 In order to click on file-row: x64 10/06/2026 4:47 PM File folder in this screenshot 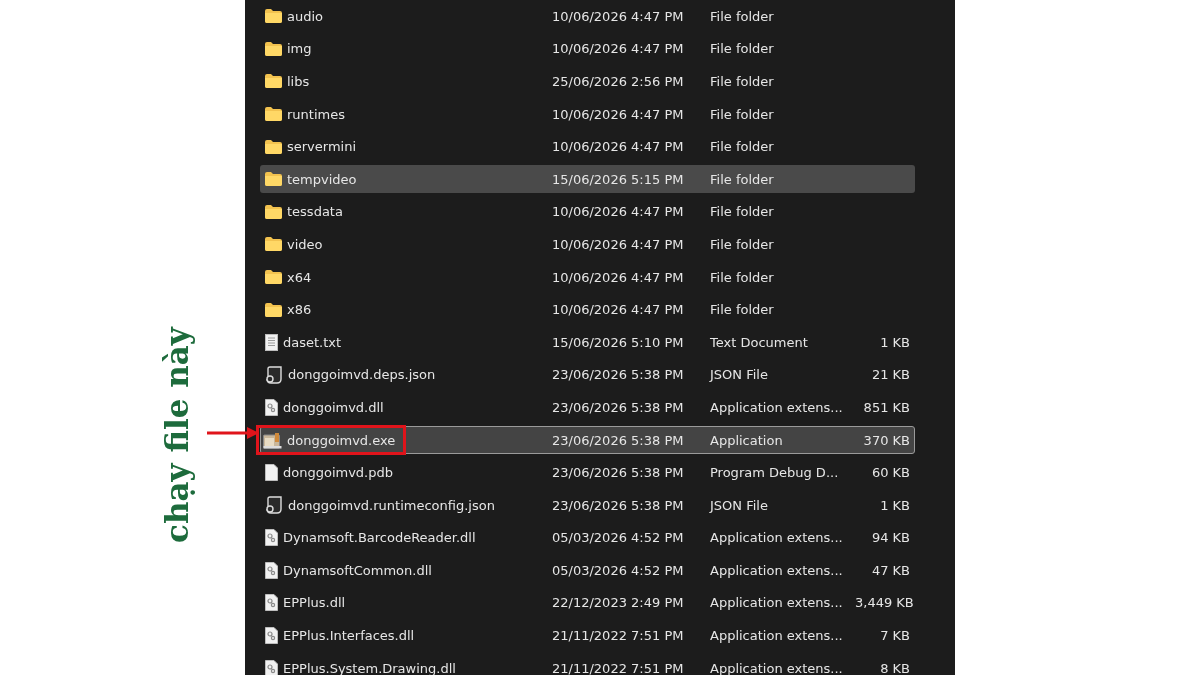, I will do `click(587, 277)`.